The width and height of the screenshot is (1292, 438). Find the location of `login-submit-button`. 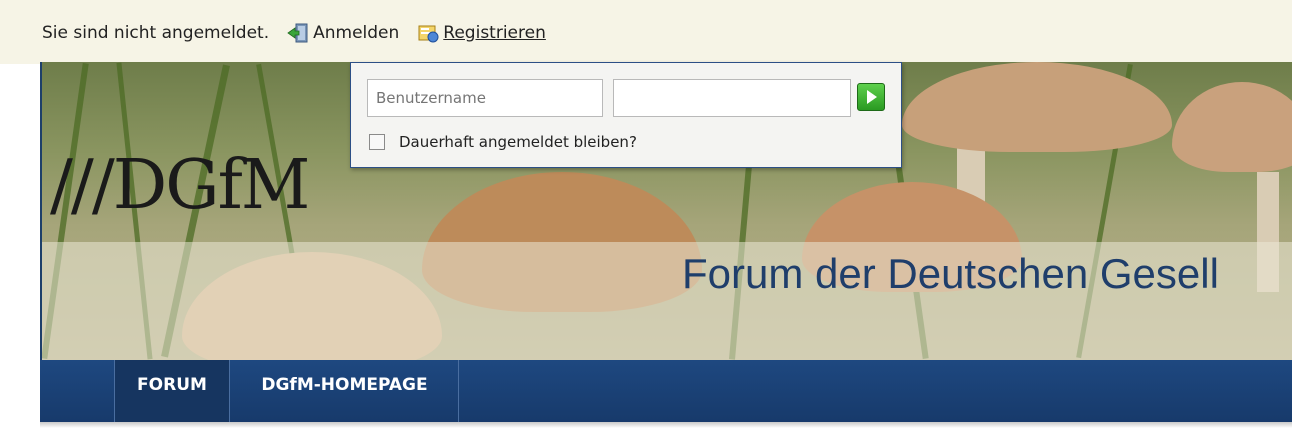

login-submit-button is located at coordinates (871, 97).